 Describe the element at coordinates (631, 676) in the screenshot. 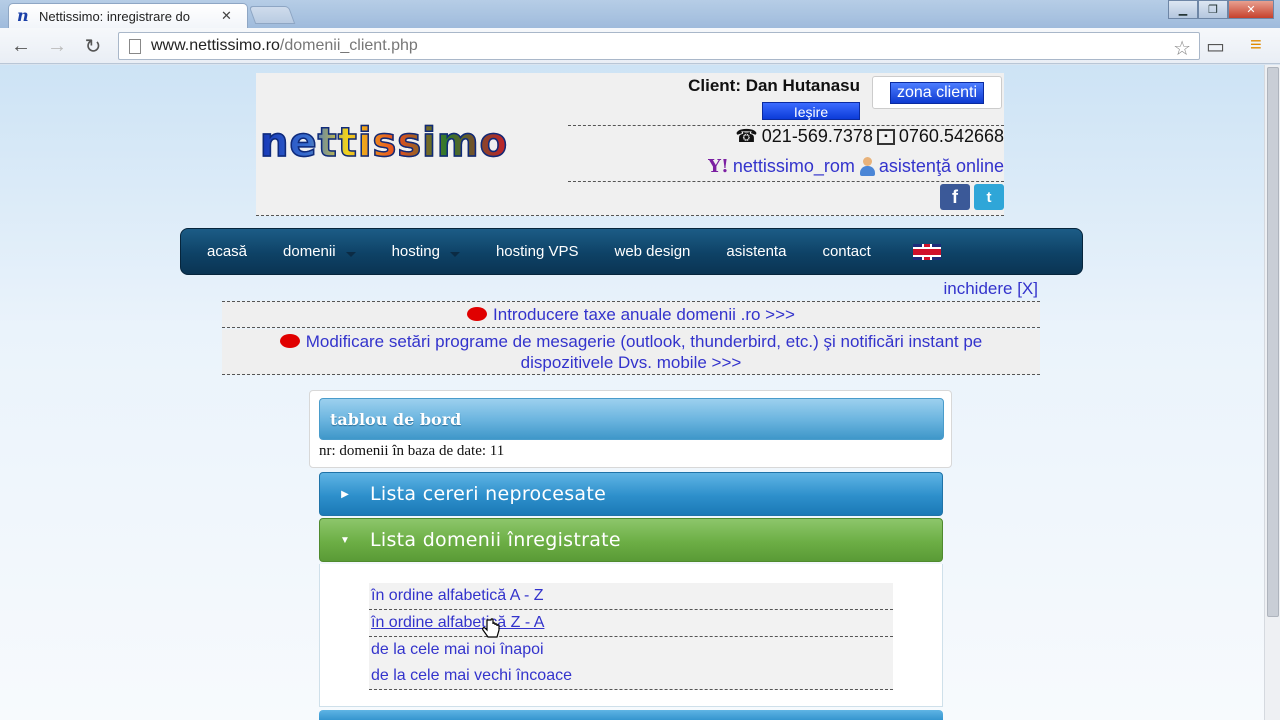

I see `sort-link-oldest: de la cele mai vechi încoace` at that location.